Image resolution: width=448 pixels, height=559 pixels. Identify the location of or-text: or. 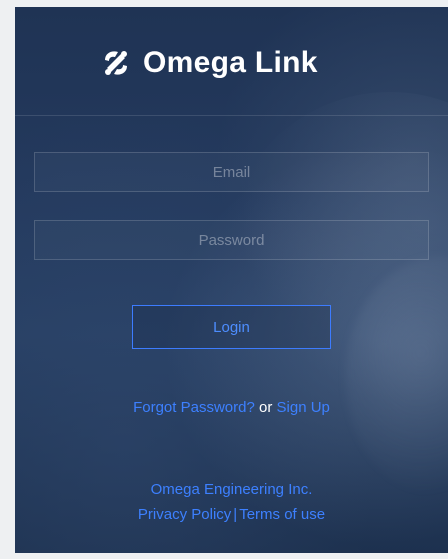
(265, 407).